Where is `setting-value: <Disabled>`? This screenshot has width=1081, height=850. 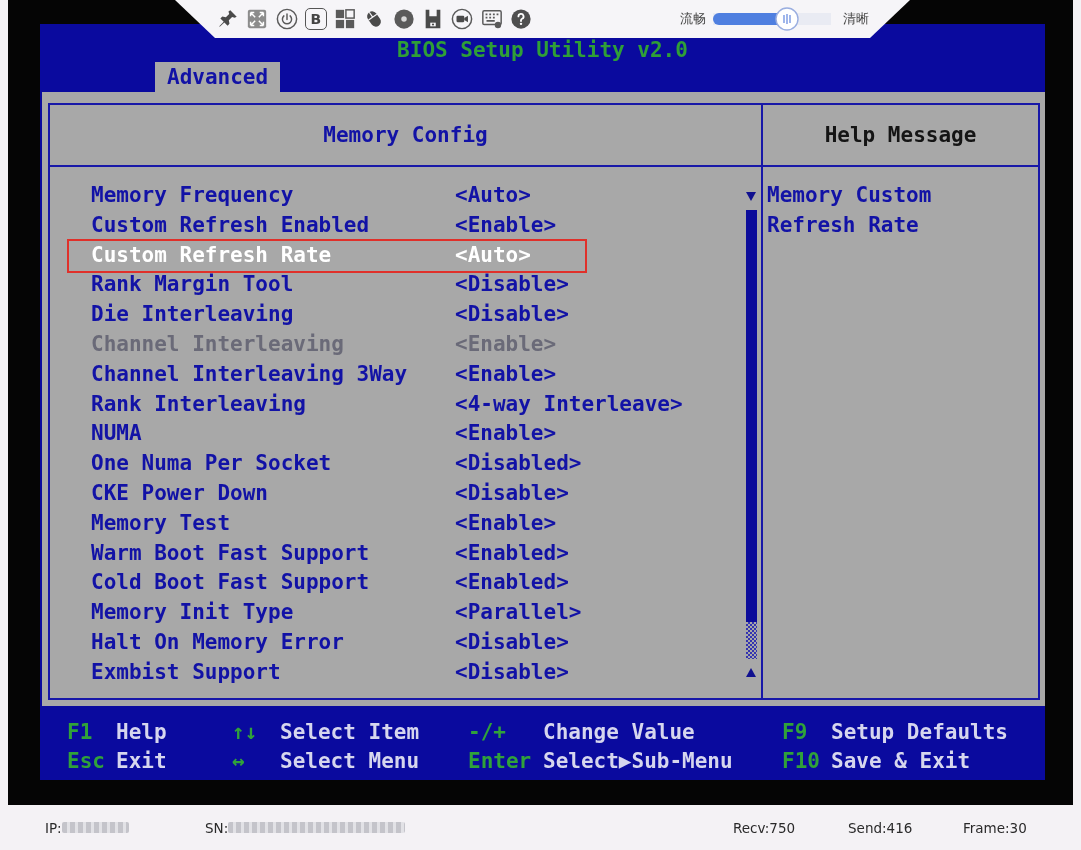
setting-value: <Disabled> is located at coordinates (518, 464).